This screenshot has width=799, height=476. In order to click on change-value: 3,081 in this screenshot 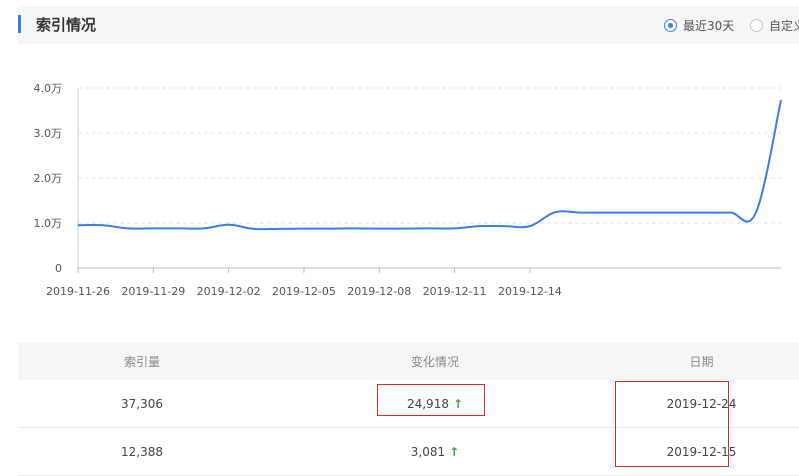, I will do `click(428, 451)`.